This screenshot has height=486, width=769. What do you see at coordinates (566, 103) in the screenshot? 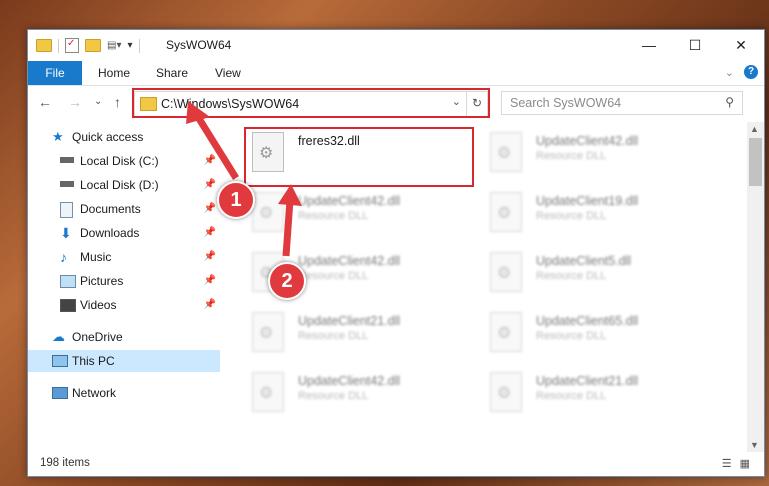
I see `search-placeholder: Search SysWOW64` at bounding box center [566, 103].